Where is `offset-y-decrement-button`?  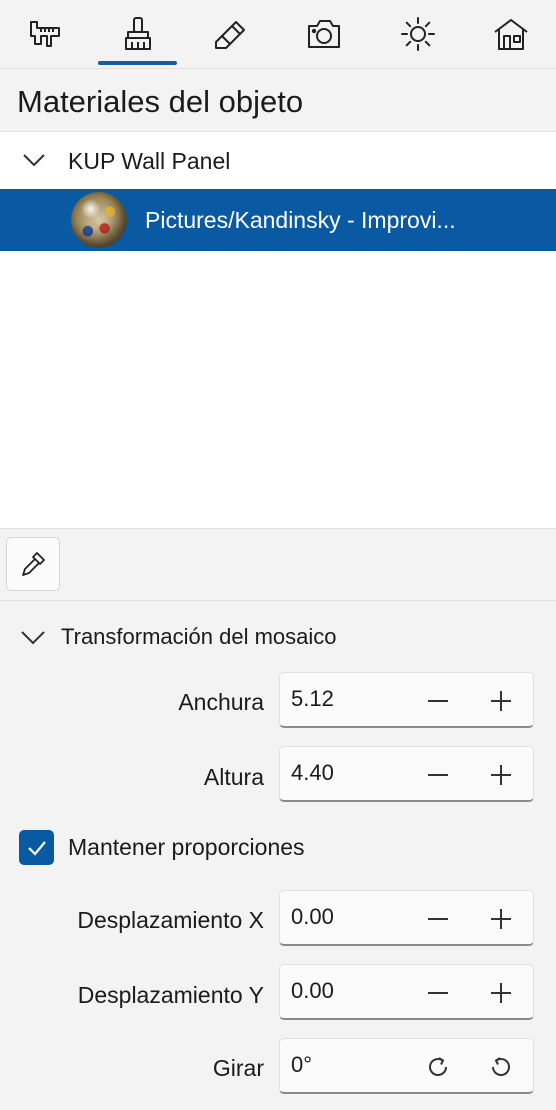 offset-y-decrement-button is located at coordinates (438, 993).